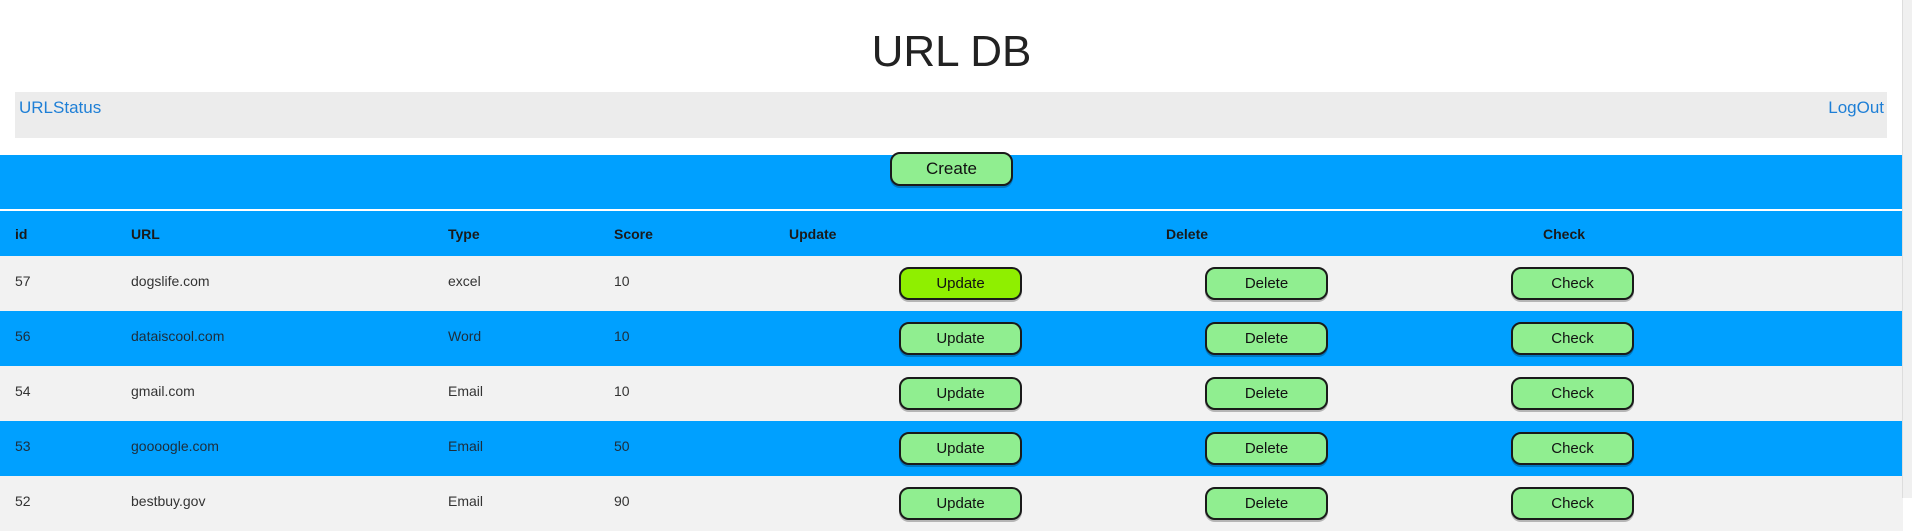 Image resolution: width=1912 pixels, height=531 pixels. What do you see at coordinates (60, 108) in the screenshot?
I see `nav-link-urlstatus: URLStatus` at bounding box center [60, 108].